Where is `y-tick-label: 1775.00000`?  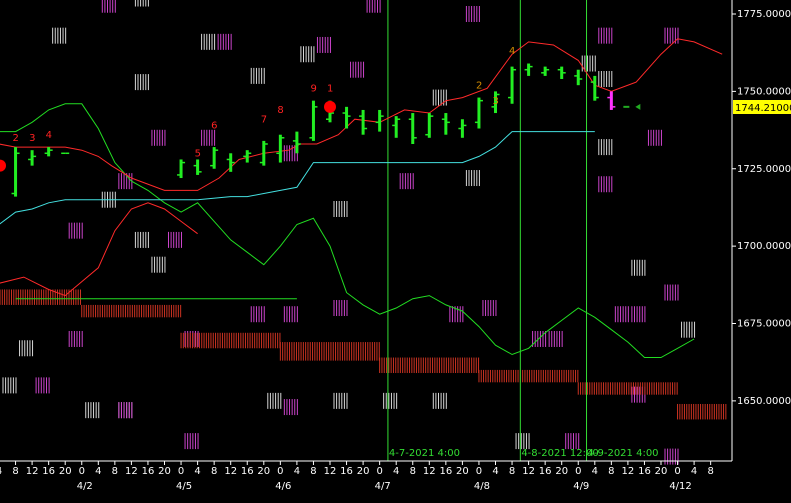
y-tick-label: 1775.00000 is located at coordinates (764, 14).